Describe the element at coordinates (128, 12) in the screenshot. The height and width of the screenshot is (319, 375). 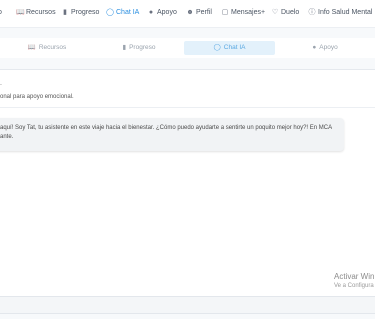
I see `nav-item-chat-ia-label: Chat IA` at that location.